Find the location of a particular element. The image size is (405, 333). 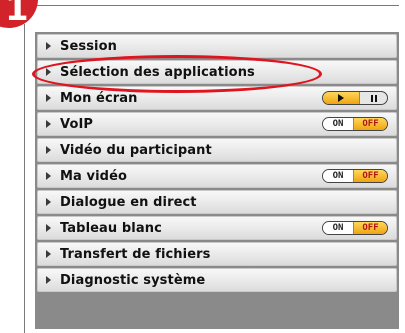

panel-item-label: Tableau blanc is located at coordinates (111, 228).